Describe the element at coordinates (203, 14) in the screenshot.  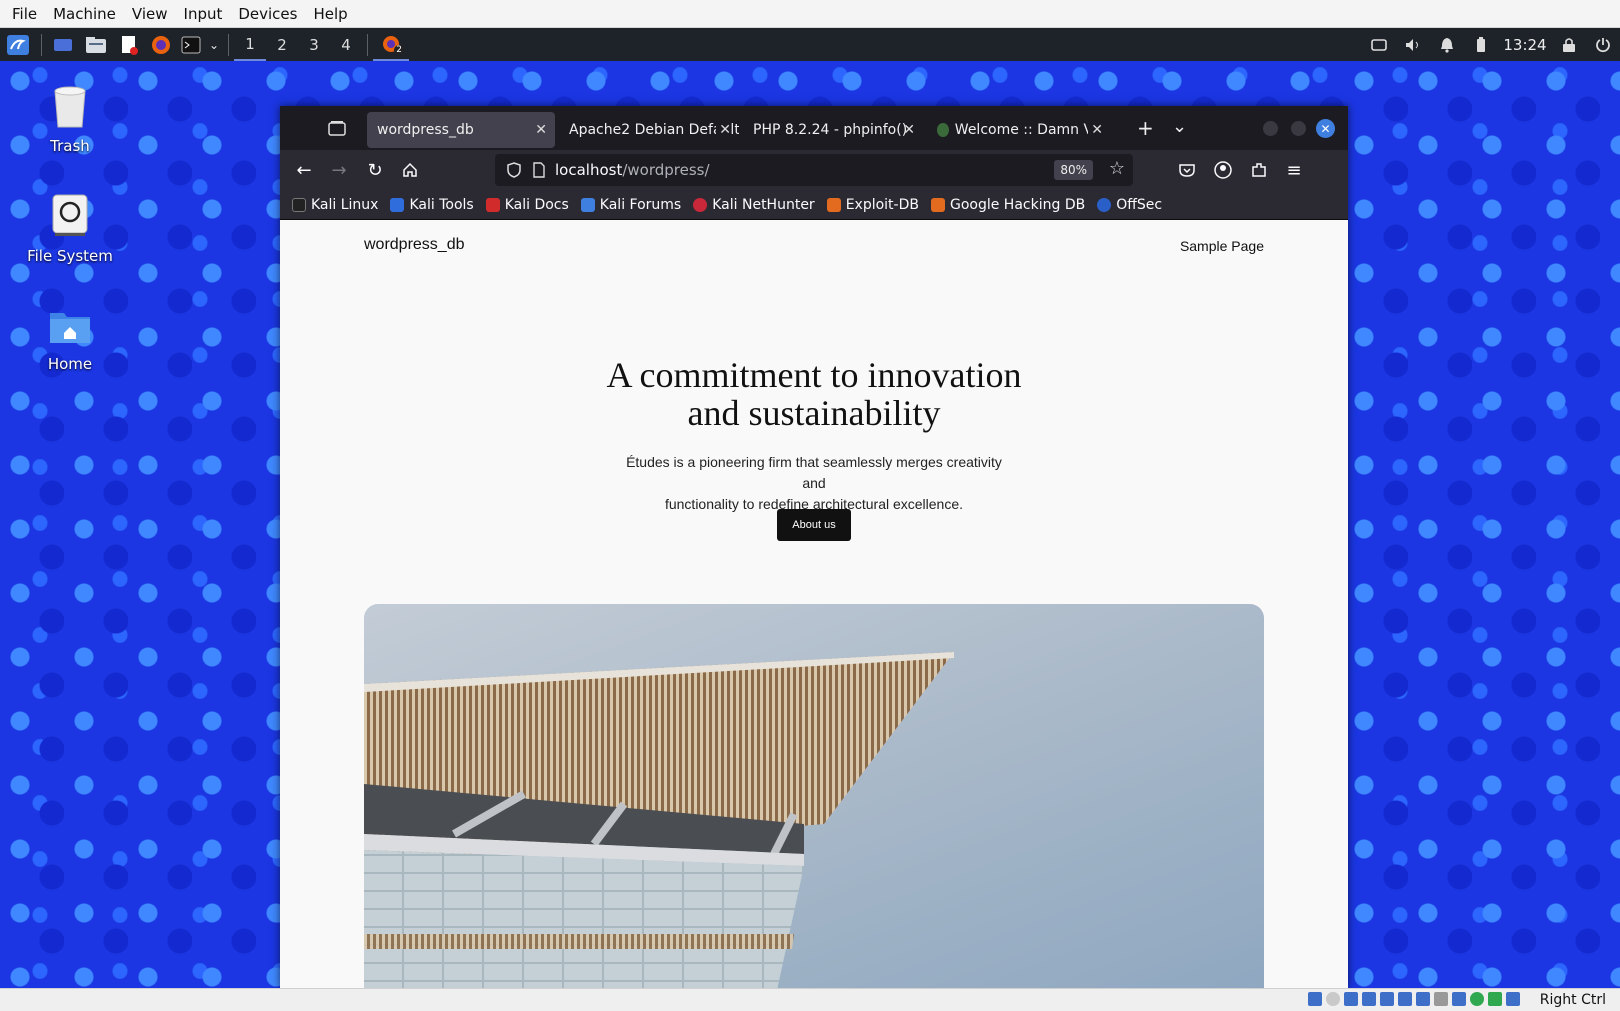
I see `menu-input: Input` at that location.